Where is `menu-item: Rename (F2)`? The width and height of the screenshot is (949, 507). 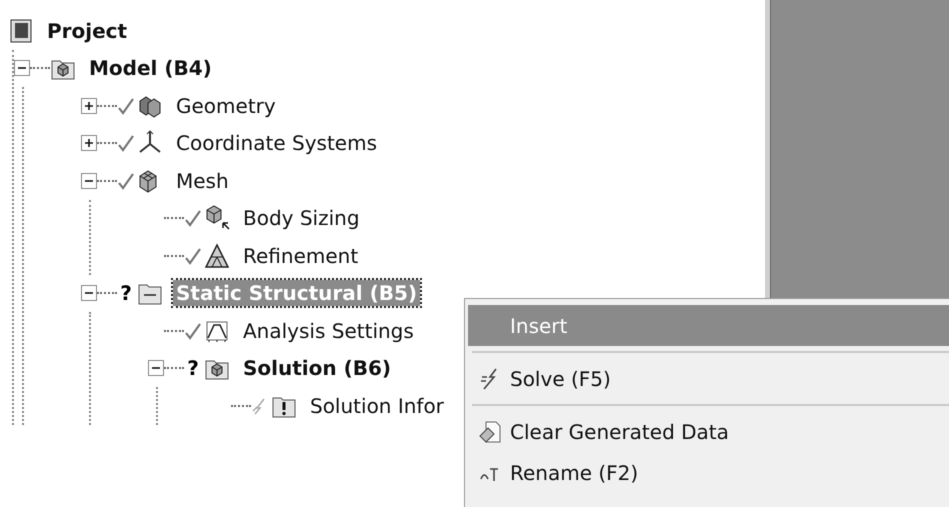
menu-item: Rename (F2) is located at coordinates (708, 472).